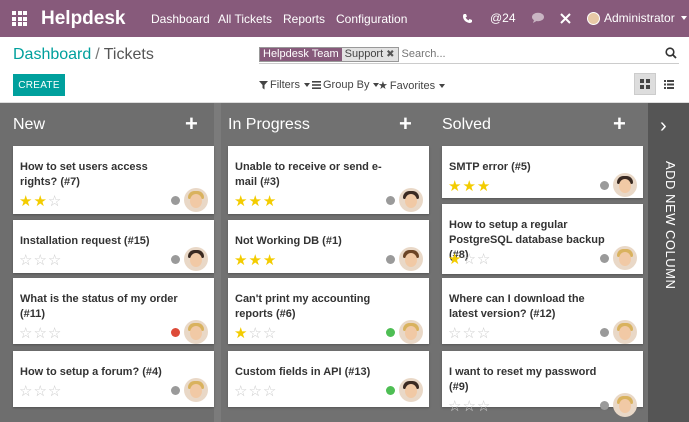 The width and height of the screenshot is (689, 422). Describe the element at coordinates (538, 18) in the screenshot. I see `chat-icon` at that location.